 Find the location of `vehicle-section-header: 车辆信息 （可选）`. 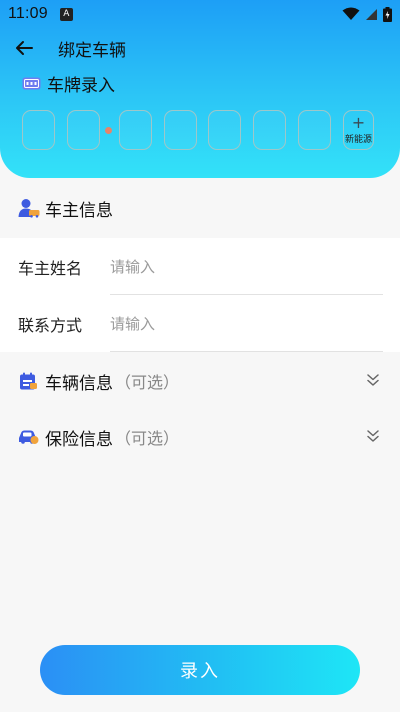

vehicle-section-header: 车辆信息 （可选） is located at coordinates (200, 381).